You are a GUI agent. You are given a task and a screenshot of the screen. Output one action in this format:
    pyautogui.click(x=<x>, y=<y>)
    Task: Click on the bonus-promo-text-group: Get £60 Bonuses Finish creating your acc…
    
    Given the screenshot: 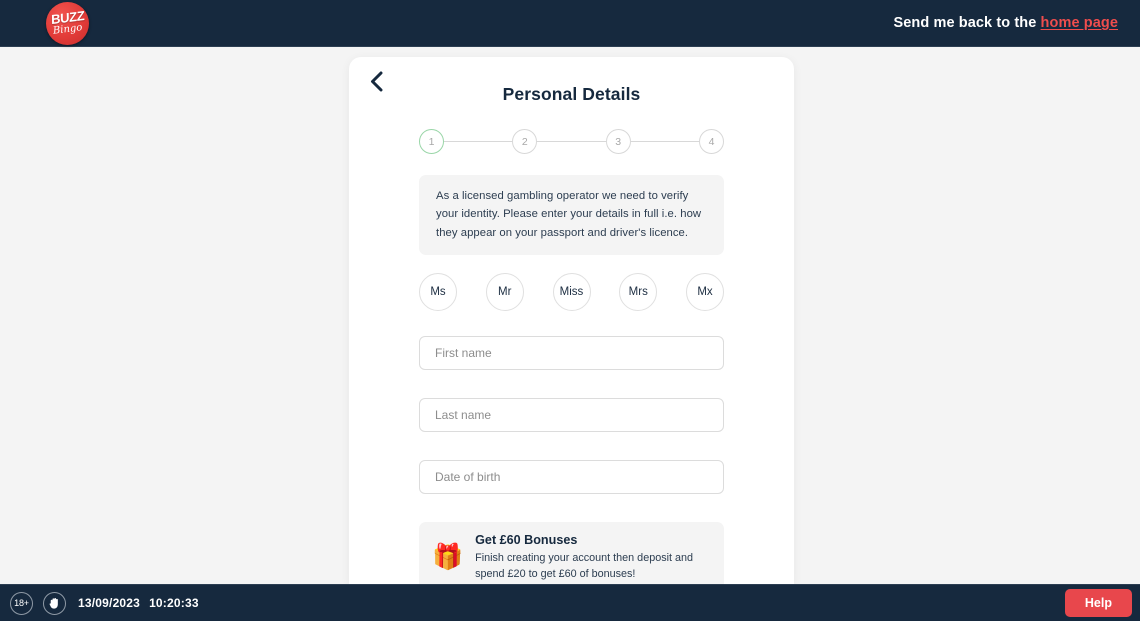 What is the action you would take?
    pyautogui.click(x=592, y=557)
    